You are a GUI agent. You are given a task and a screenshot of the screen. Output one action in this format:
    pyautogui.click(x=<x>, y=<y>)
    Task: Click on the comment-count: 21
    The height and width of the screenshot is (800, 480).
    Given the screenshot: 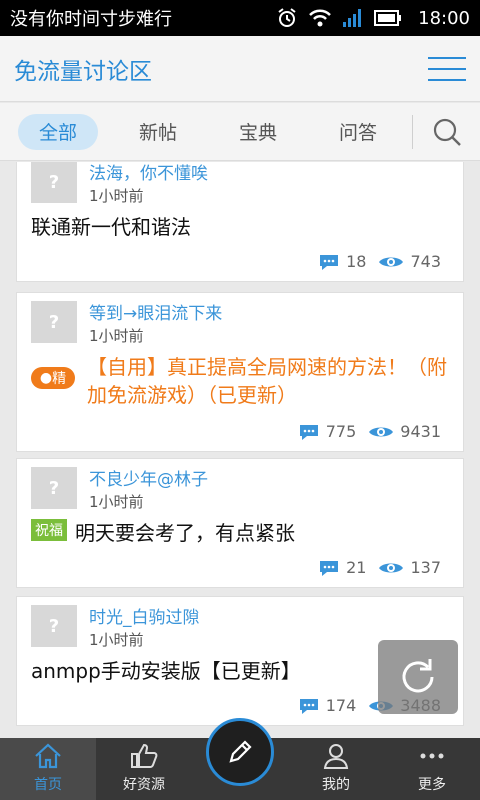 What is the action you would take?
    pyautogui.click(x=356, y=567)
    